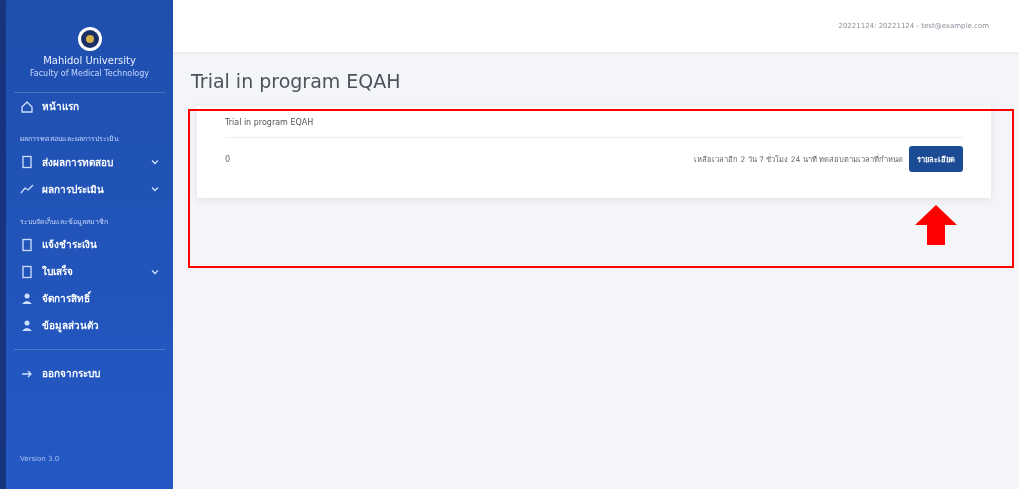 This screenshot has width=1019, height=489. Describe the element at coordinates (27, 106) in the screenshot. I see `home-icon` at that location.